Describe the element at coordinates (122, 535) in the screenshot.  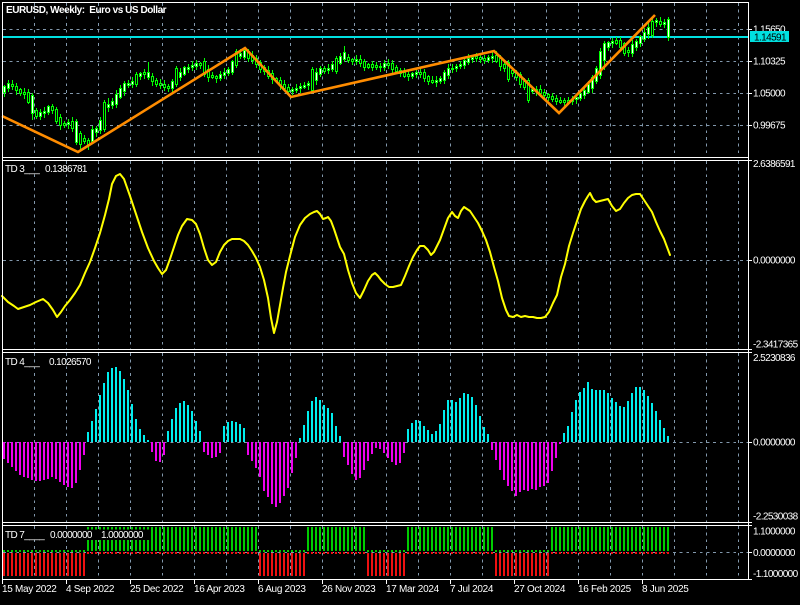
I see `svg-text: 1.0000000` at that location.